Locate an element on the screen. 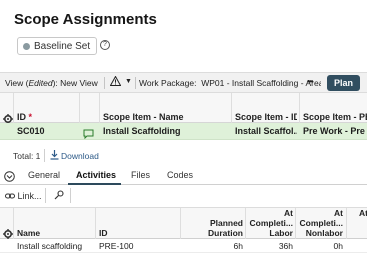  cell-activity-name: Install scaffolding is located at coordinates (50, 246).